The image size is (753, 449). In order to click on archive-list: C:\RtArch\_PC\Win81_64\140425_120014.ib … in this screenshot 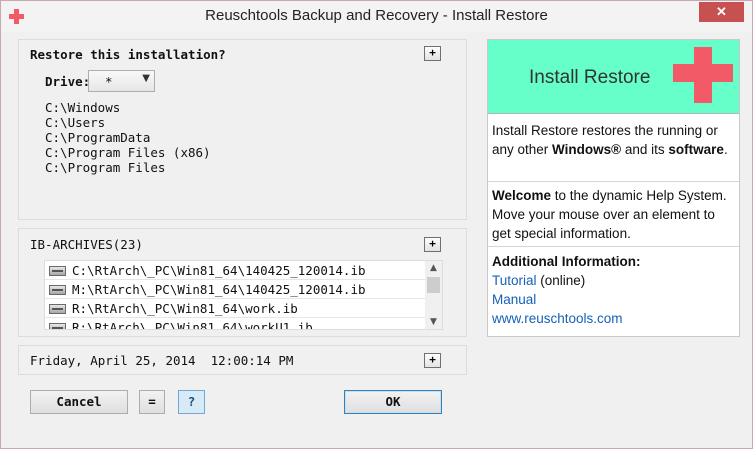, I will do `click(243, 295)`.